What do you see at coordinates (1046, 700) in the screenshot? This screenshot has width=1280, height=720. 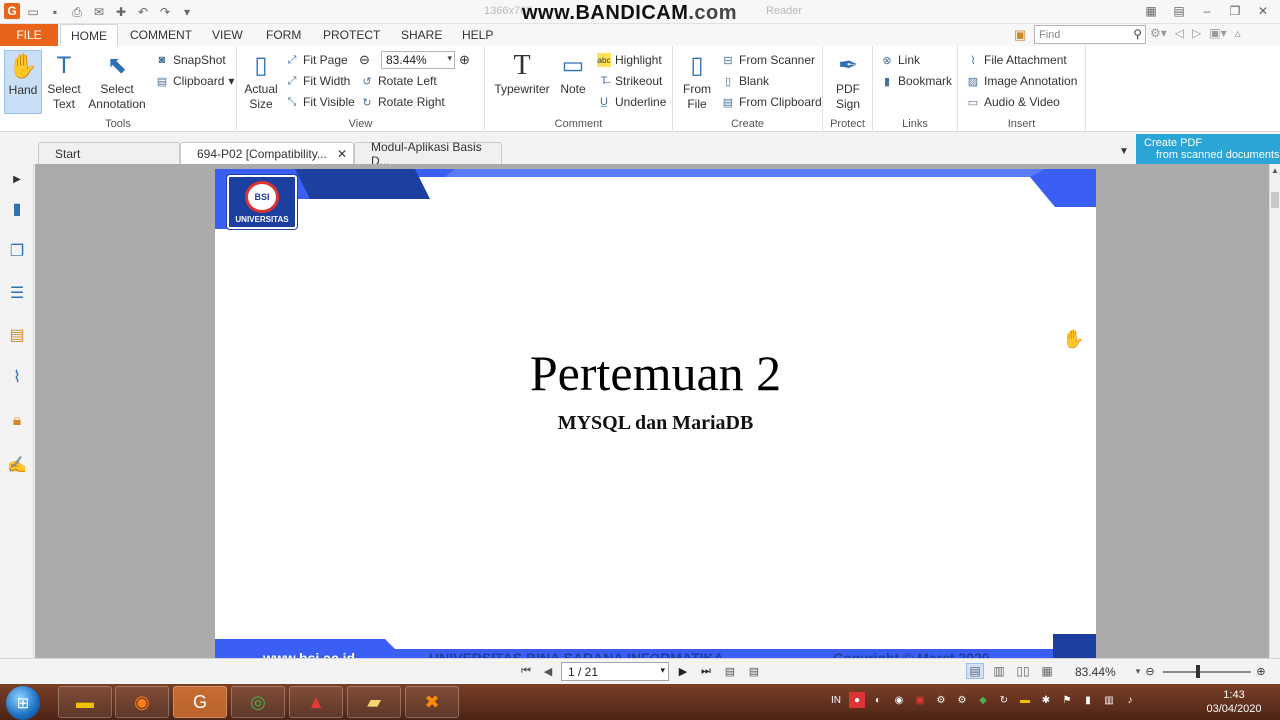 I see `tray-bluetooth-icon: ✱` at bounding box center [1046, 700].